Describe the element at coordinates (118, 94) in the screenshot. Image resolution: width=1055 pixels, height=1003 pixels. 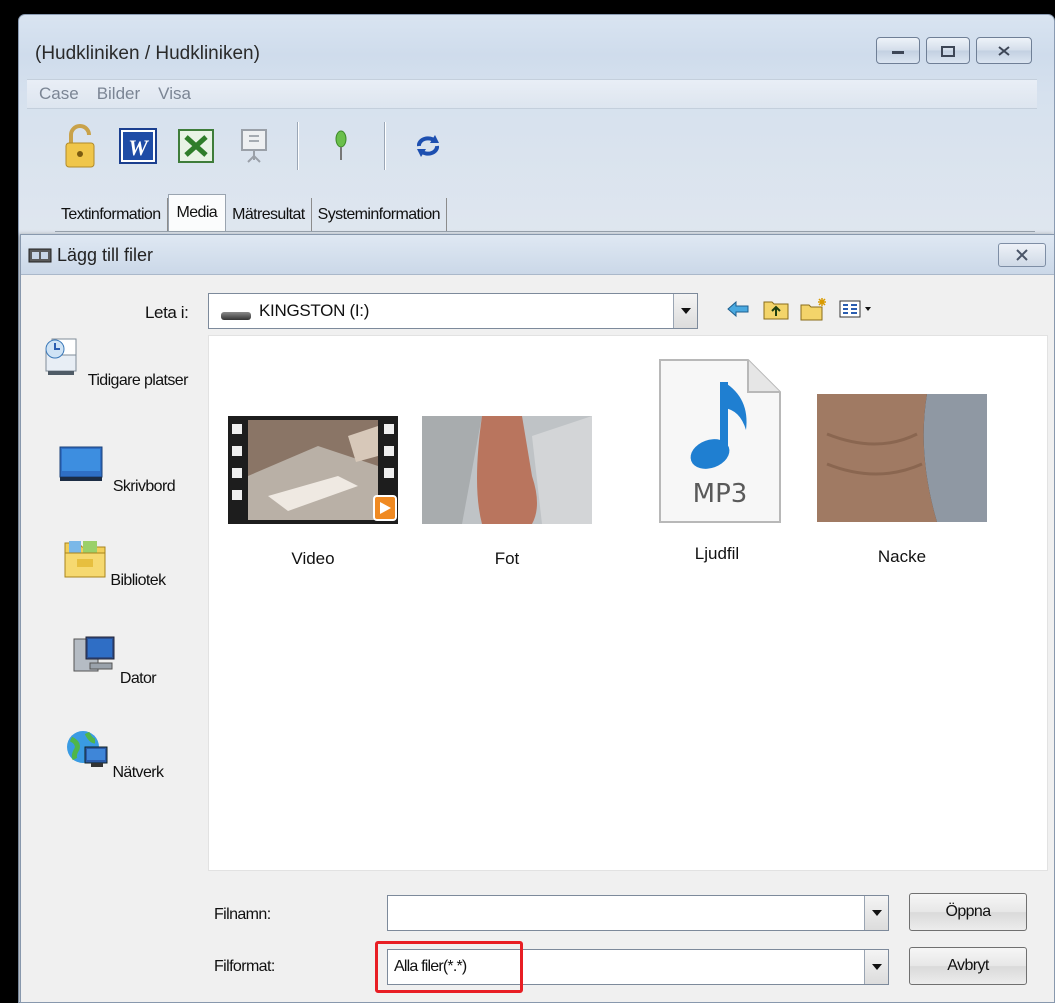
I see `menu-bilder: Bilder` at that location.